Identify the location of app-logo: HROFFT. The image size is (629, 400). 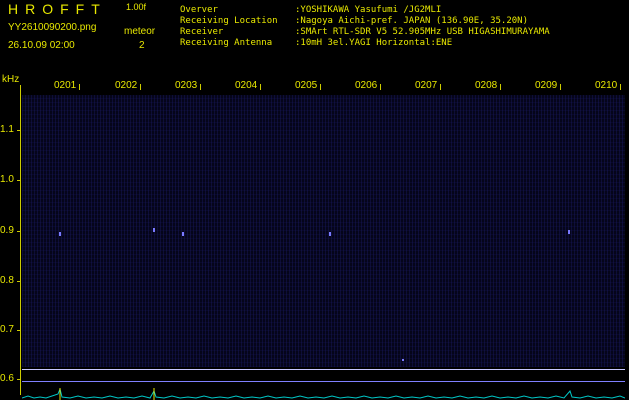
(57, 9).